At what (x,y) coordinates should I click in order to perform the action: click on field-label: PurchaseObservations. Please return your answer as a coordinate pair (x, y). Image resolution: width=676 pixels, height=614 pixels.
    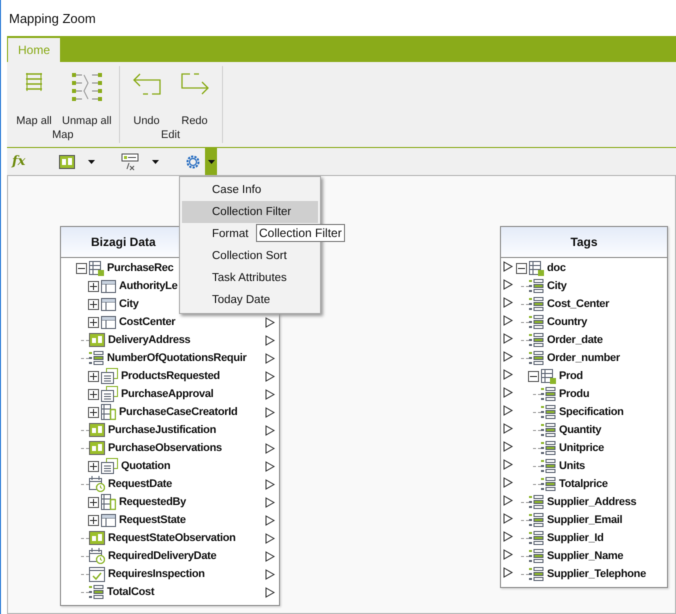
    Looking at the image, I should click on (186, 448).